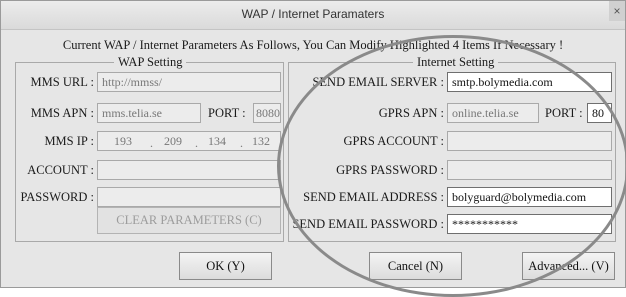 This screenshot has width=626, height=297. I want to click on title-bar: WAP / Internet Paramaters ×, so click(313, 15).